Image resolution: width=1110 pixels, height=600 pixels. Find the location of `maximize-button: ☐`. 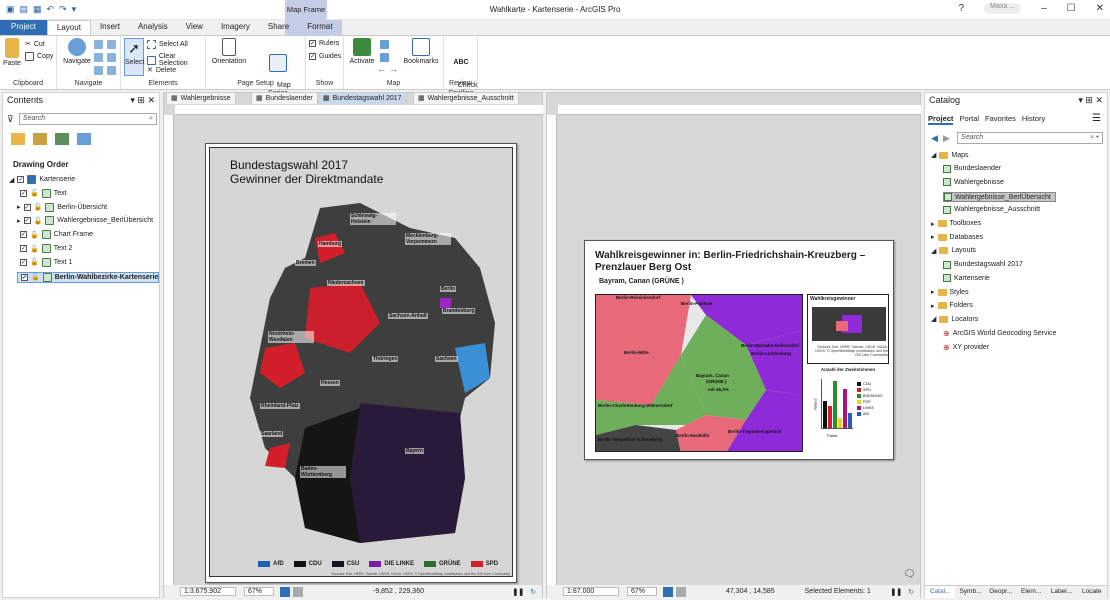

maximize-button: ☐ is located at coordinates (1071, 8).